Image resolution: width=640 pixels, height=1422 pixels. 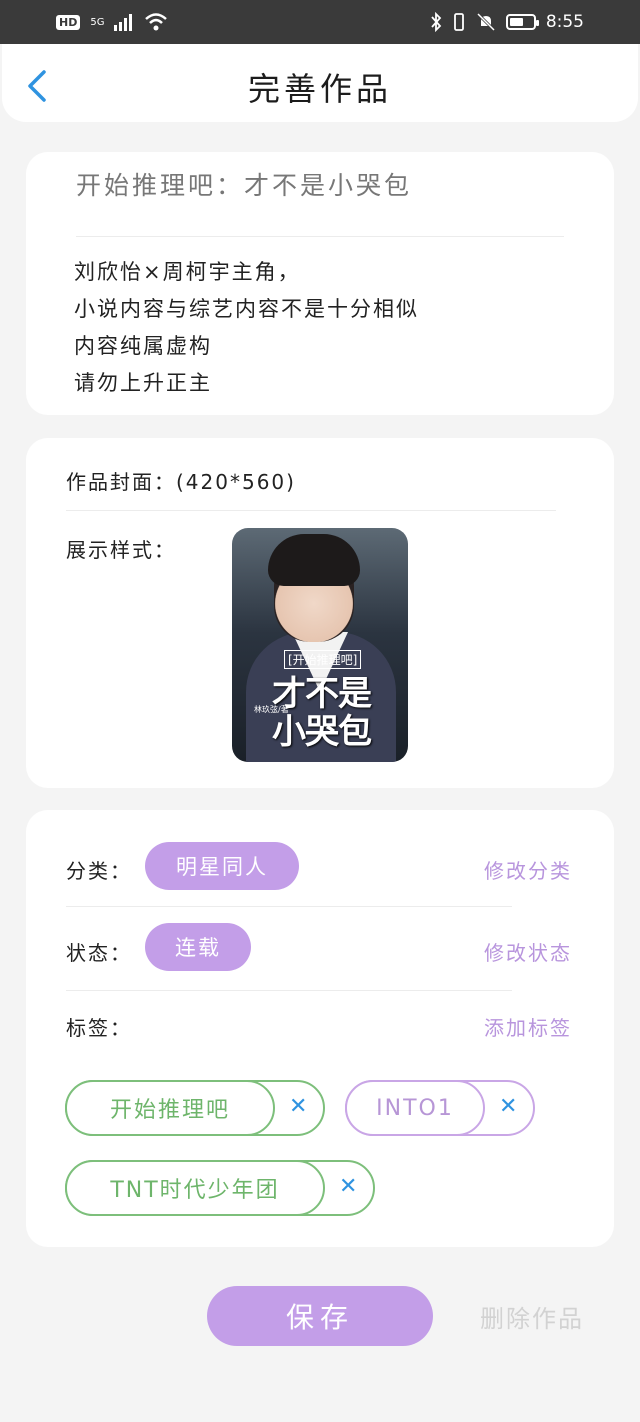 I want to click on status-label: 状态：, so click(x=99, y=953).